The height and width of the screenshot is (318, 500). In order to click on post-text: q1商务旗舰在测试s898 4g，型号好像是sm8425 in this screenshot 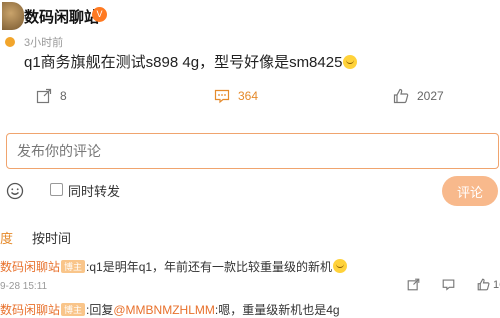, I will do `click(191, 61)`.